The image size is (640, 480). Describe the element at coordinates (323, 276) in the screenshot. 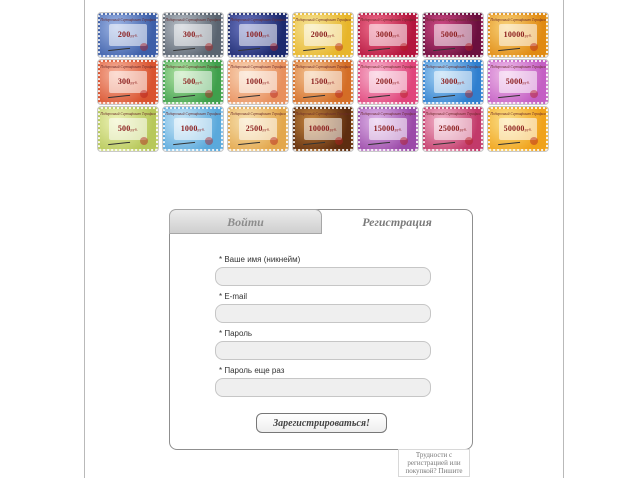

I see `nickname-input` at that location.